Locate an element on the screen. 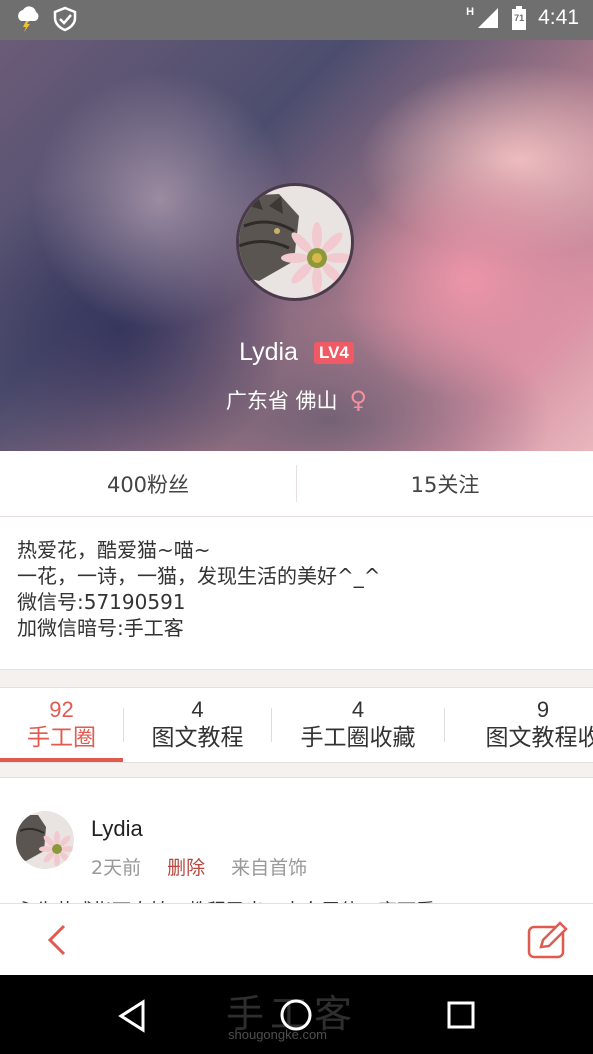  content-tabs: 92 手工圈 4 图文教程 4 手工圈收藏 9 图文教程收 is located at coordinates (296, 725).